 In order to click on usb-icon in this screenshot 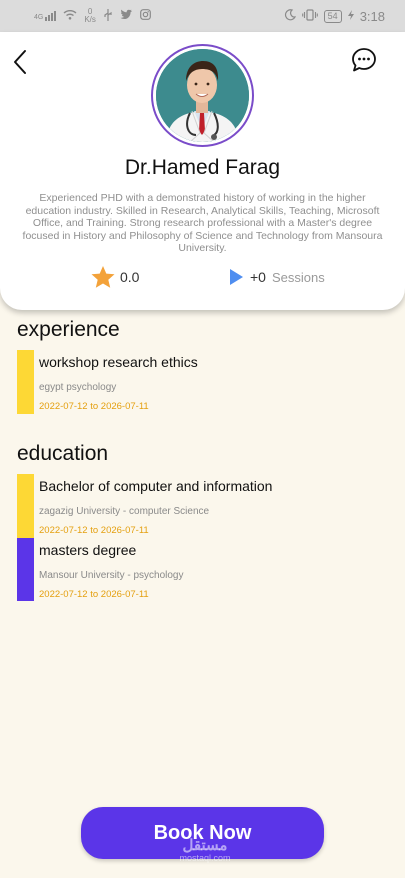, I will do `click(108, 16)`.